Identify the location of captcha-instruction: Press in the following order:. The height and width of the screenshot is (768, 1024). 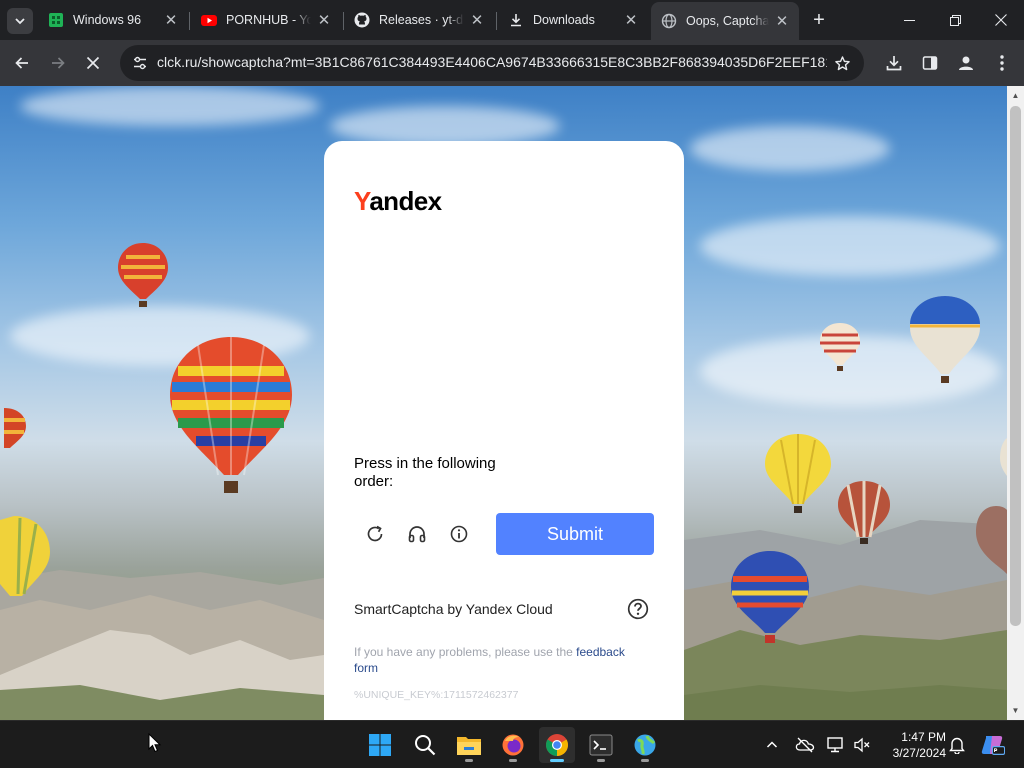
(425, 472).